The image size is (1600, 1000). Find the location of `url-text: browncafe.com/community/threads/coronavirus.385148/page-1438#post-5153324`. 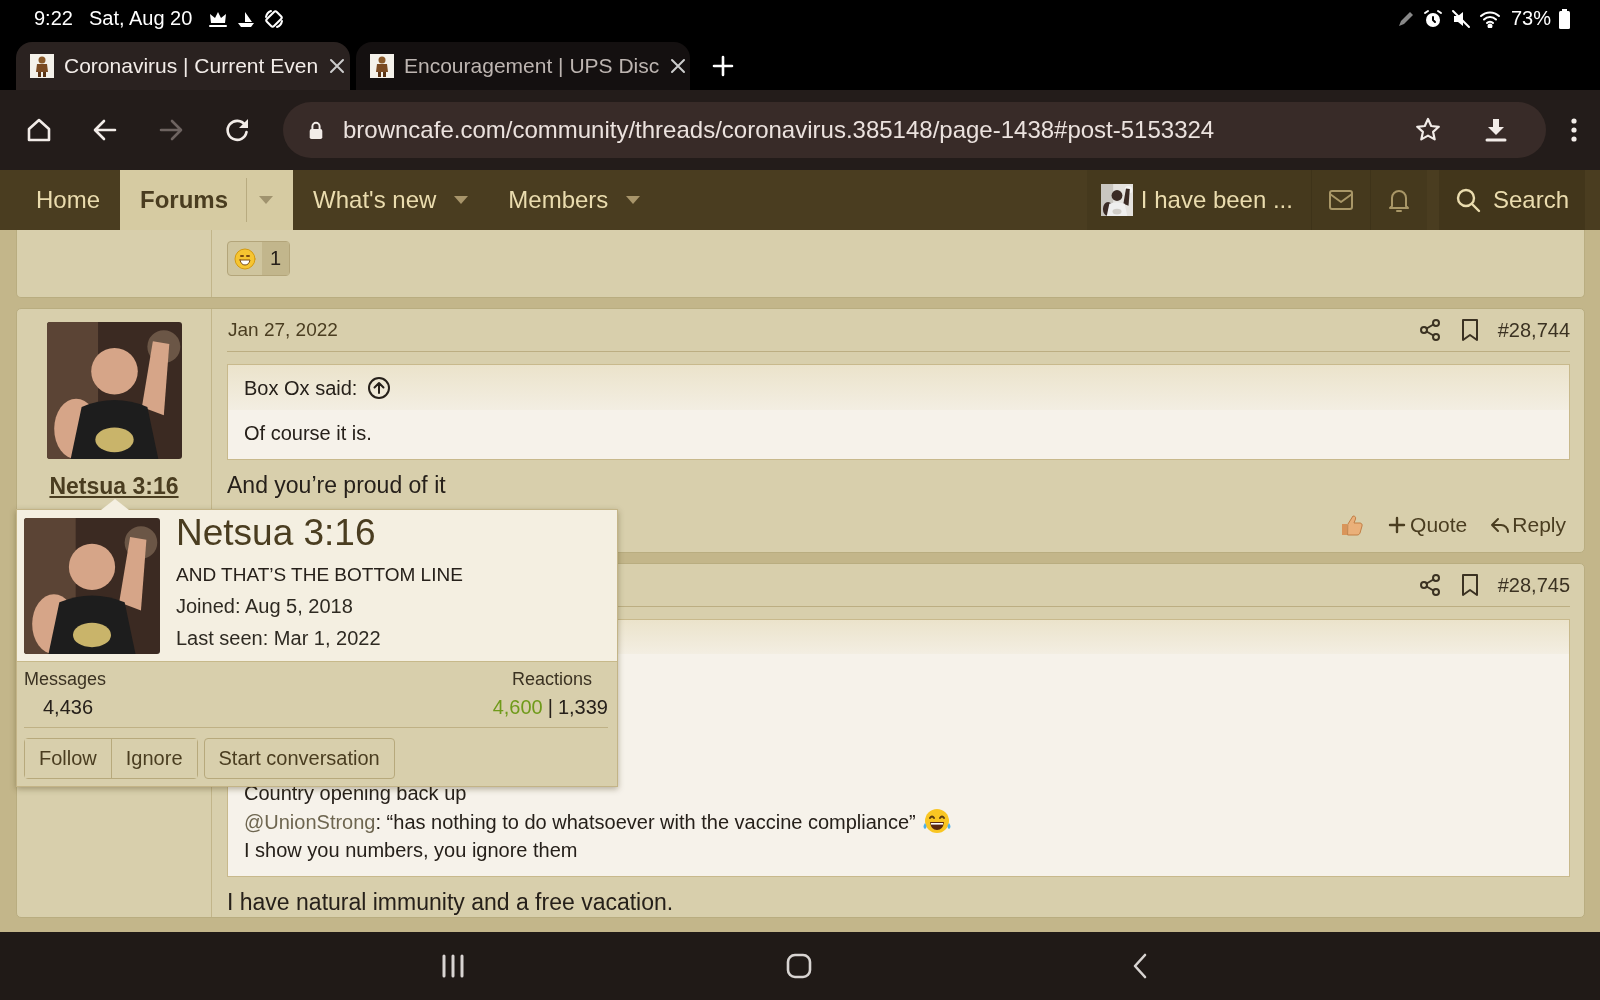

url-text: browncafe.com/community/threads/coronavirus.385148/page-1438#post-5153324 is located at coordinates (779, 130).